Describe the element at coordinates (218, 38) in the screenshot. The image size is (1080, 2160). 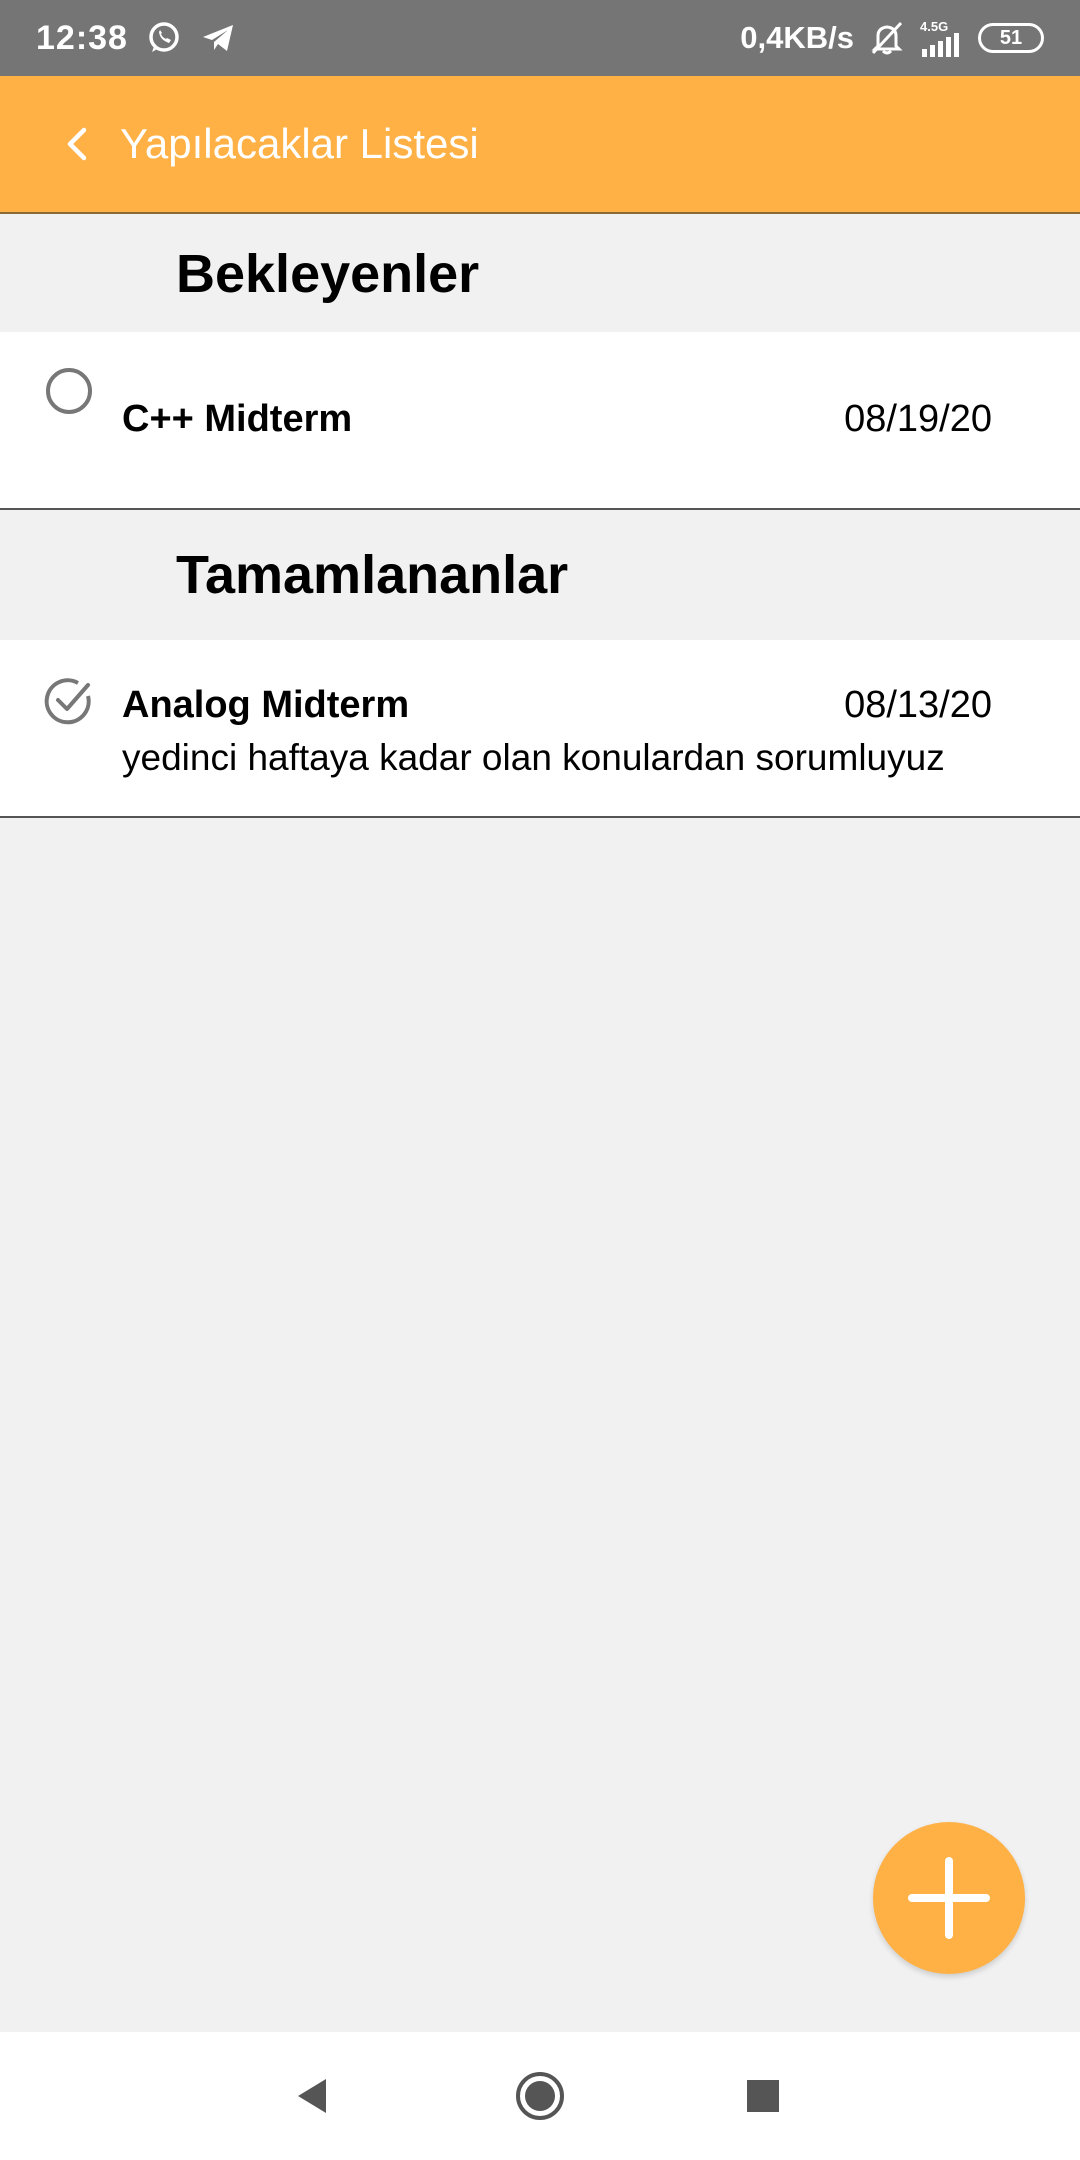
I see `telegram-icon` at that location.